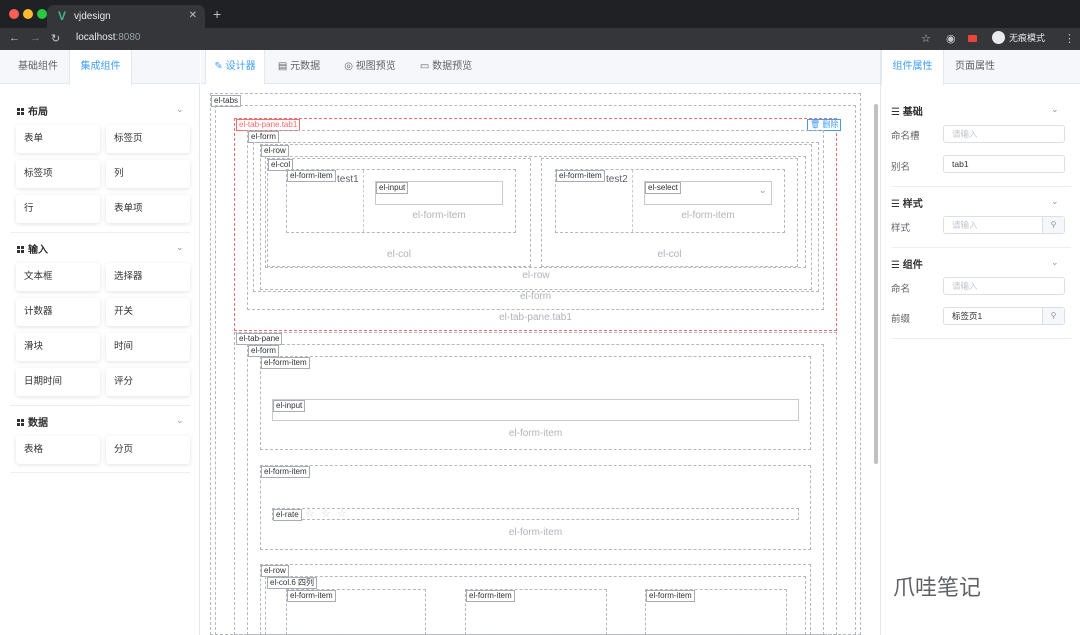 The width and height of the screenshot is (1080, 635). Describe the element at coordinates (967, 316) in the screenshot. I see `prefix-input-value: 标签页1` at that location.